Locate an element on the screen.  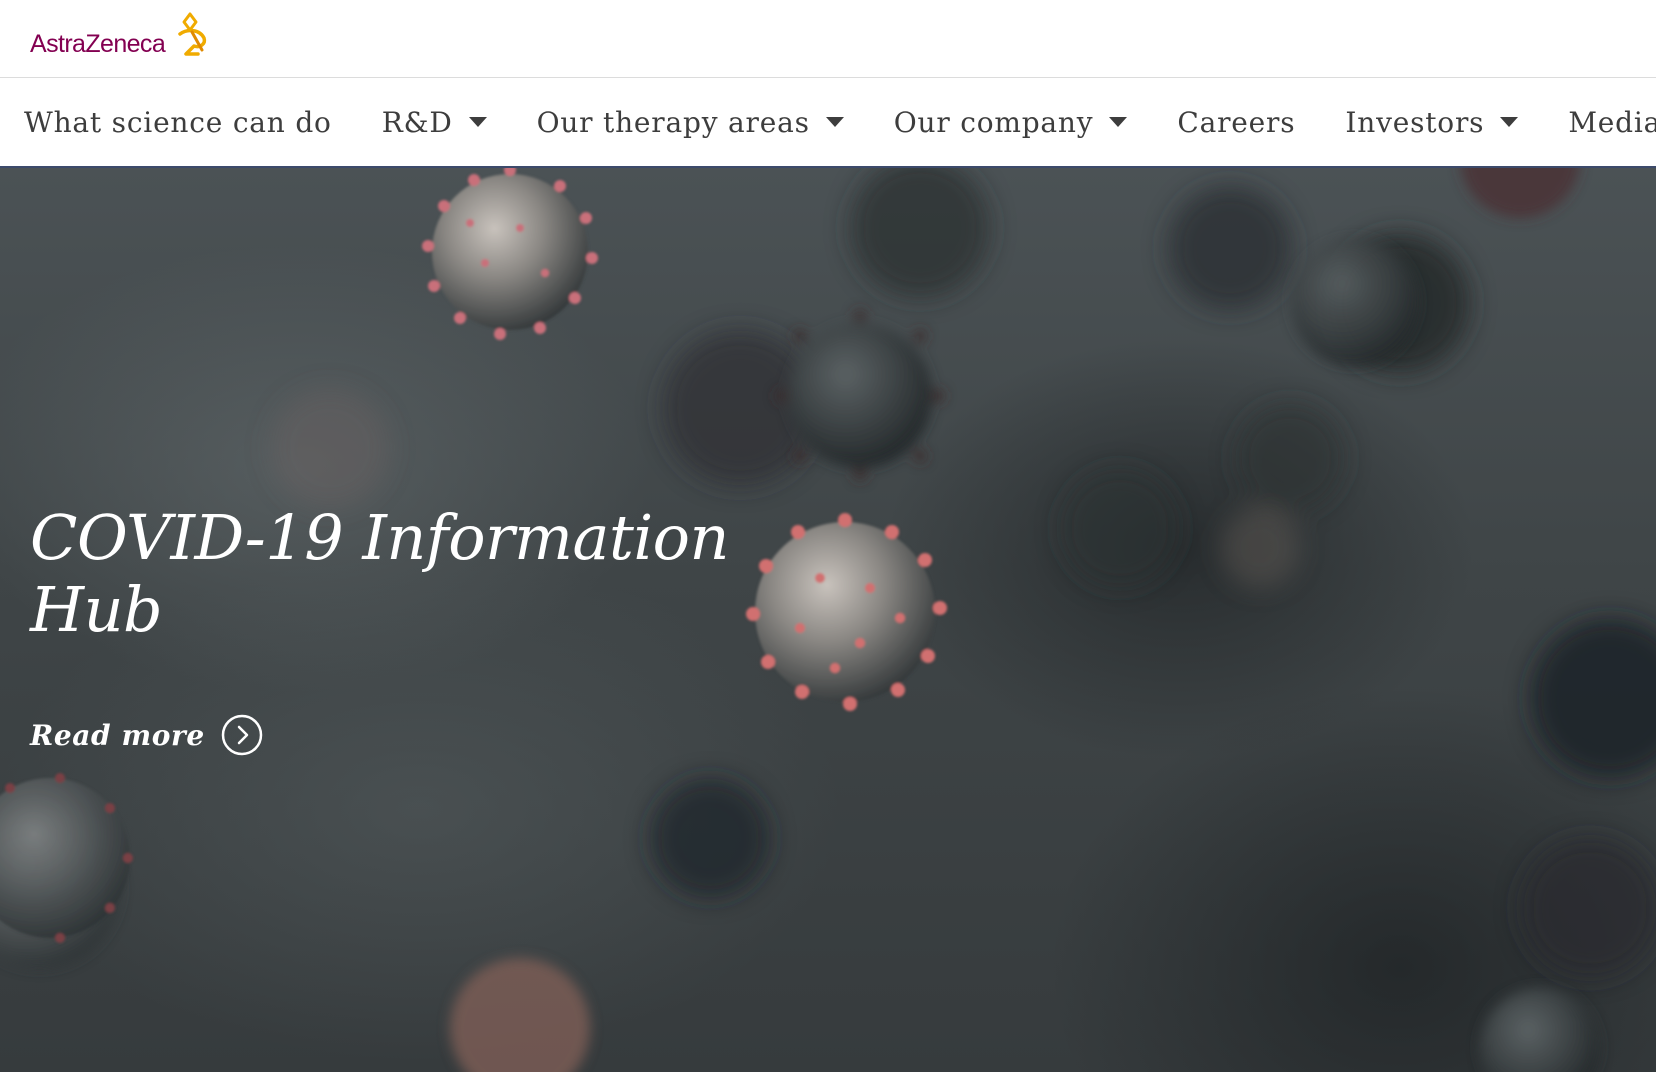
nav-item-label: Our therapy areas is located at coordinates (673, 122).